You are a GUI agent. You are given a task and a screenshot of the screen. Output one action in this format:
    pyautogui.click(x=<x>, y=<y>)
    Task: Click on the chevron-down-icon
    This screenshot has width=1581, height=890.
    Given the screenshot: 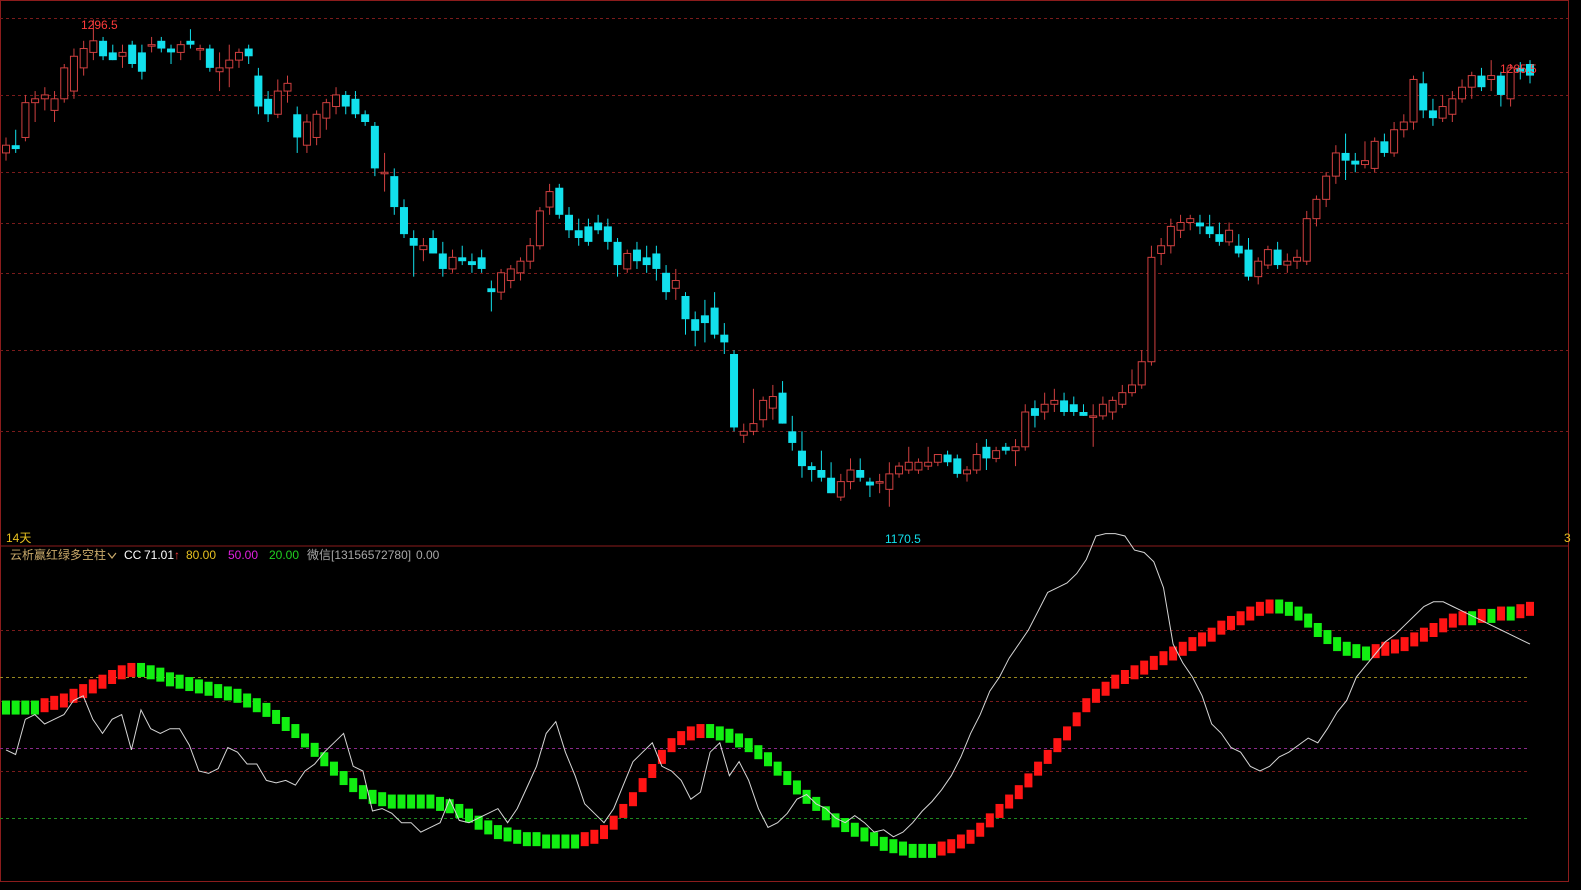 What is the action you would take?
    pyautogui.click(x=112, y=555)
    